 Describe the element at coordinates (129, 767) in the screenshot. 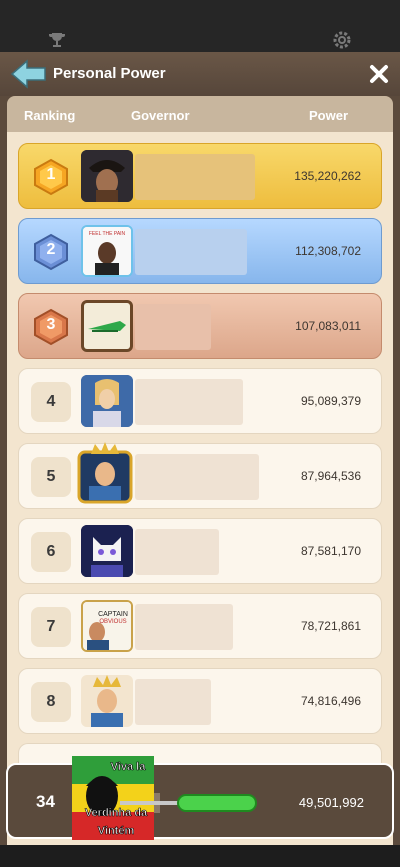

I see `svg-text: Viva la` at that location.